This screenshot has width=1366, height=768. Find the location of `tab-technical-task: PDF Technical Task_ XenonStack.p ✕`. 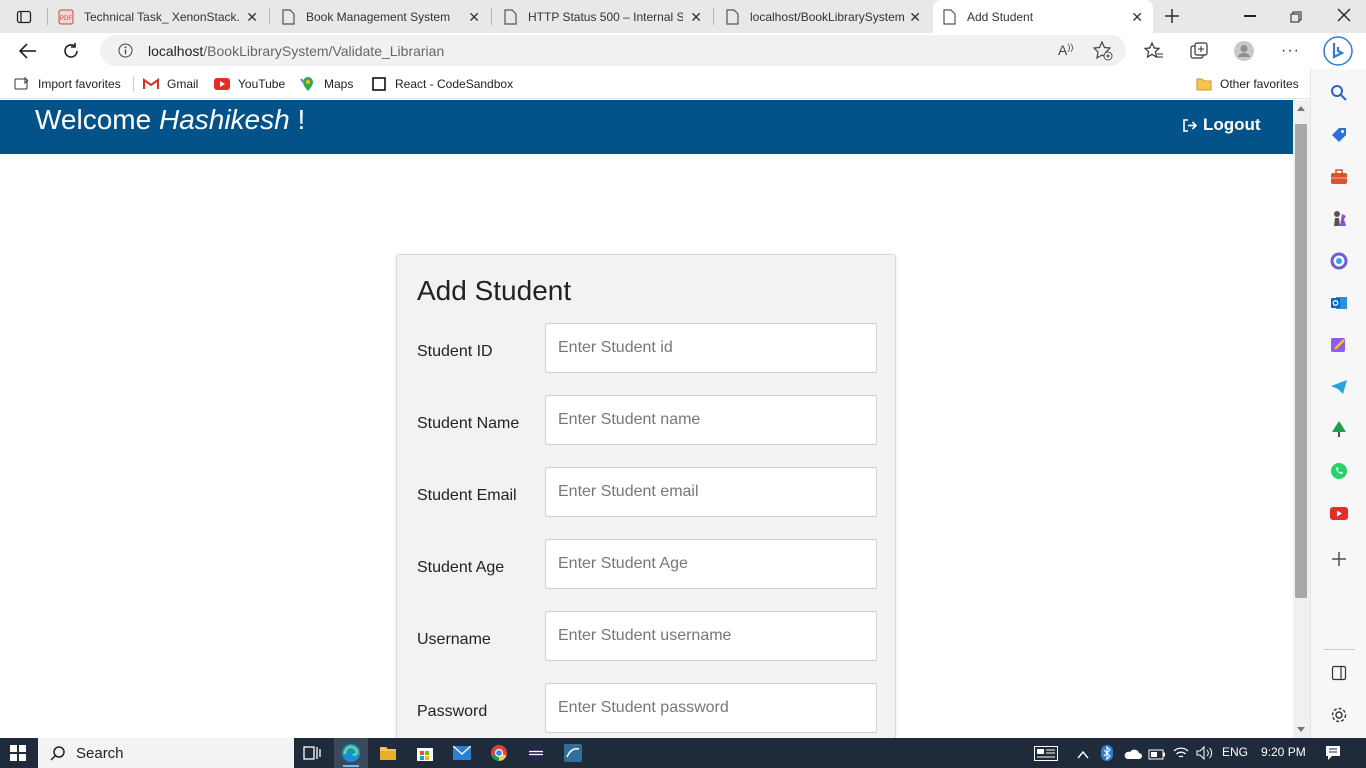

tab-technical-task: PDF Technical Task_ XenonStack.p ✕ is located at coordinates (159, 16).